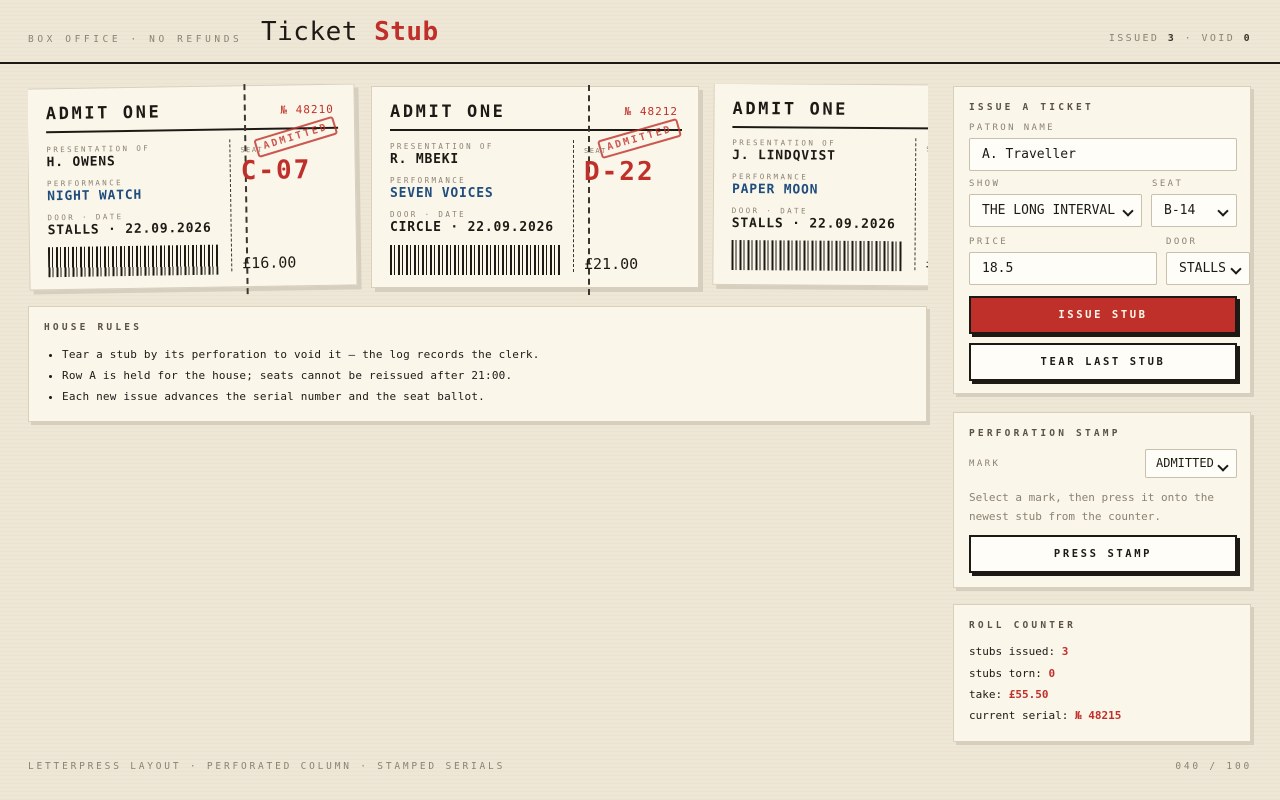 This screenshot has height=800, width=1280. Describe the element at coordinates (611, 264) in the screenshot. I see `ticket-price: £21.00` at that location.